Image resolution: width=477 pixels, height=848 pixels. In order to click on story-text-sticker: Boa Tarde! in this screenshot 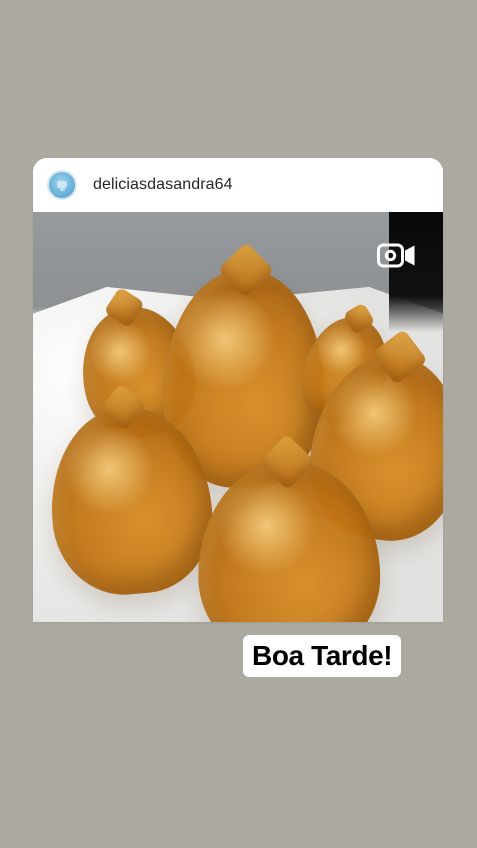, I will do `click(322, 656)`.